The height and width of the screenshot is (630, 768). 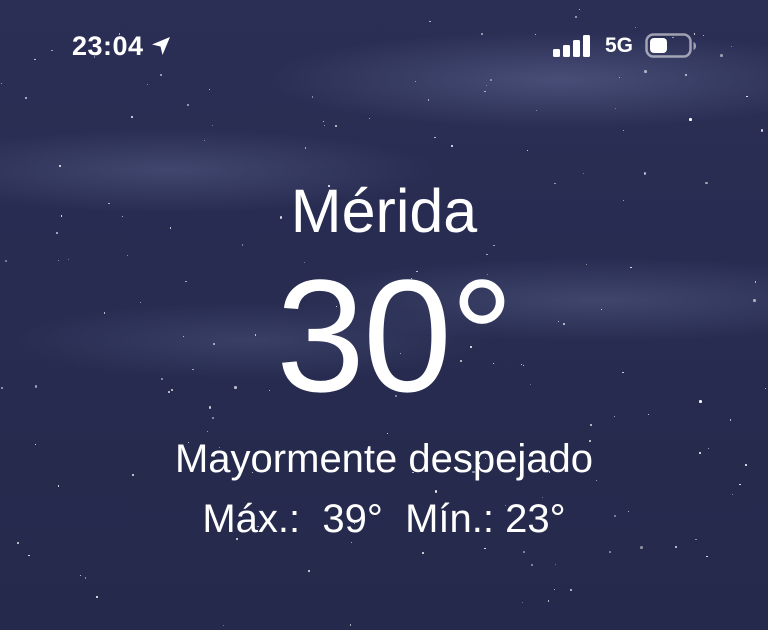 I want to click on weather-condition: Mayormente despejado, so click(x=384, y=459).